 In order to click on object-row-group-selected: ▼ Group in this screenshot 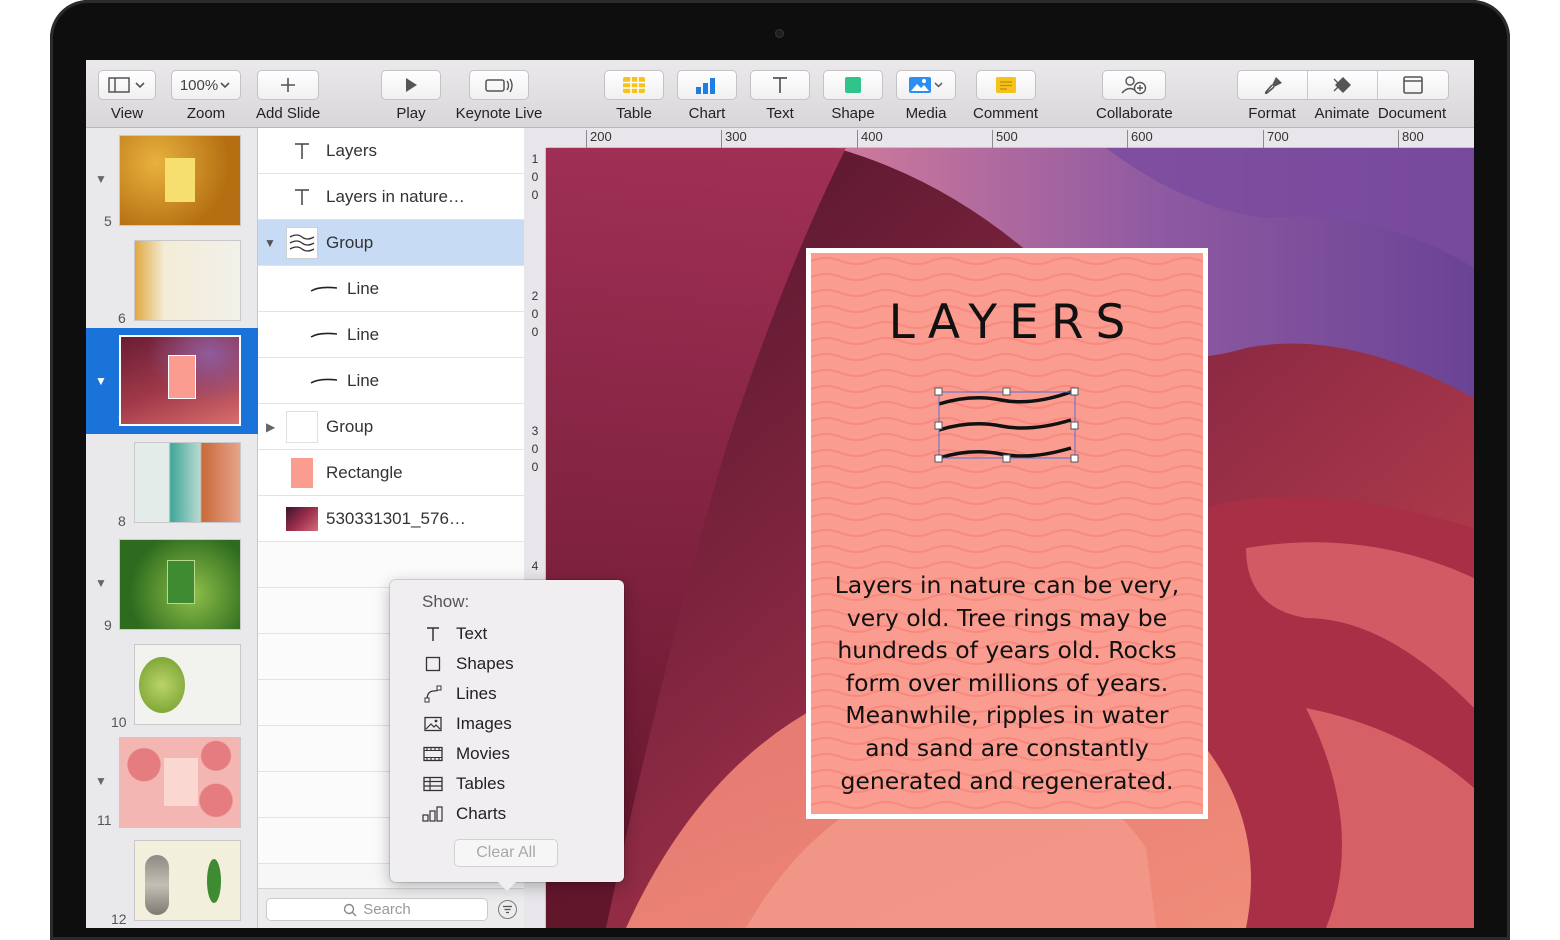, I will do `click(391, 243)`.